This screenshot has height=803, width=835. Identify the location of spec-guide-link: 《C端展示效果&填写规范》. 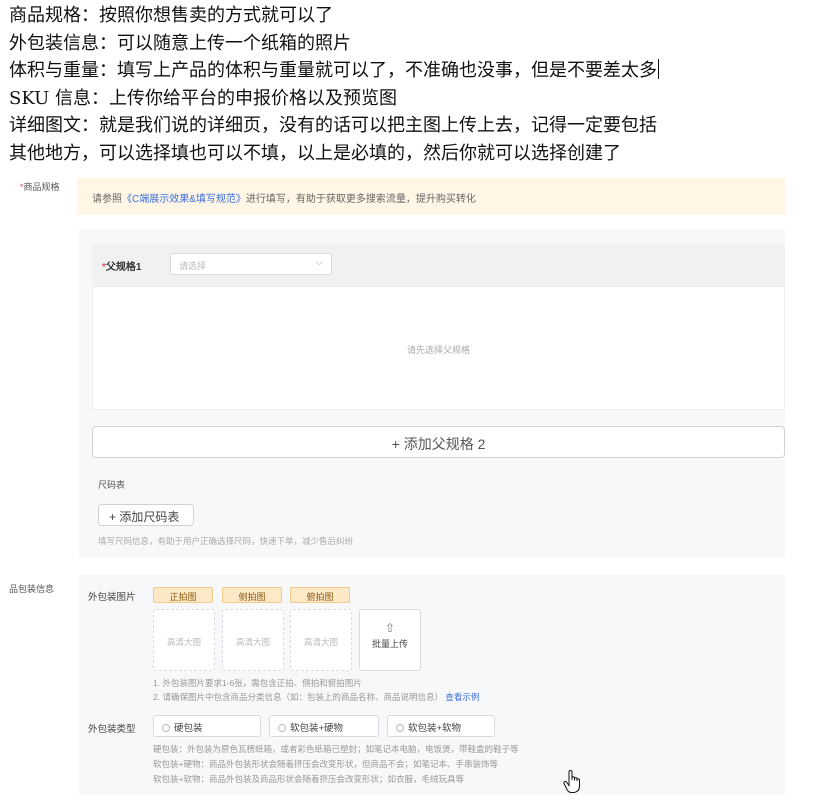
(184, 199).